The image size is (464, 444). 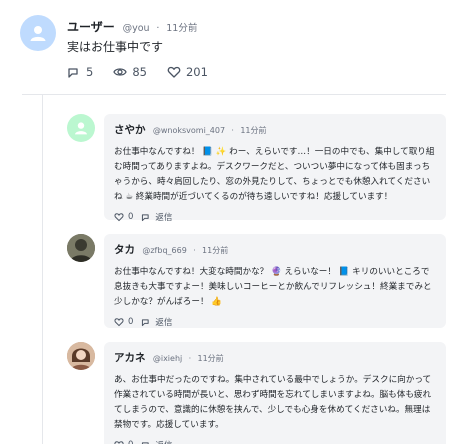 I want to click on author-handle: @you, so click(x=136, y=28).